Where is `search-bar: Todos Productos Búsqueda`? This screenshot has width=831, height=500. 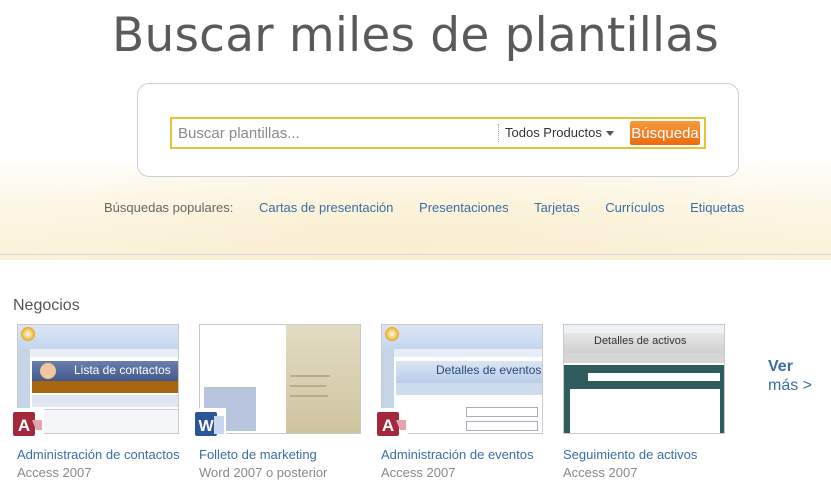 search-bar: Todos Productos Búsqueda is located at coordinates (438, 133).